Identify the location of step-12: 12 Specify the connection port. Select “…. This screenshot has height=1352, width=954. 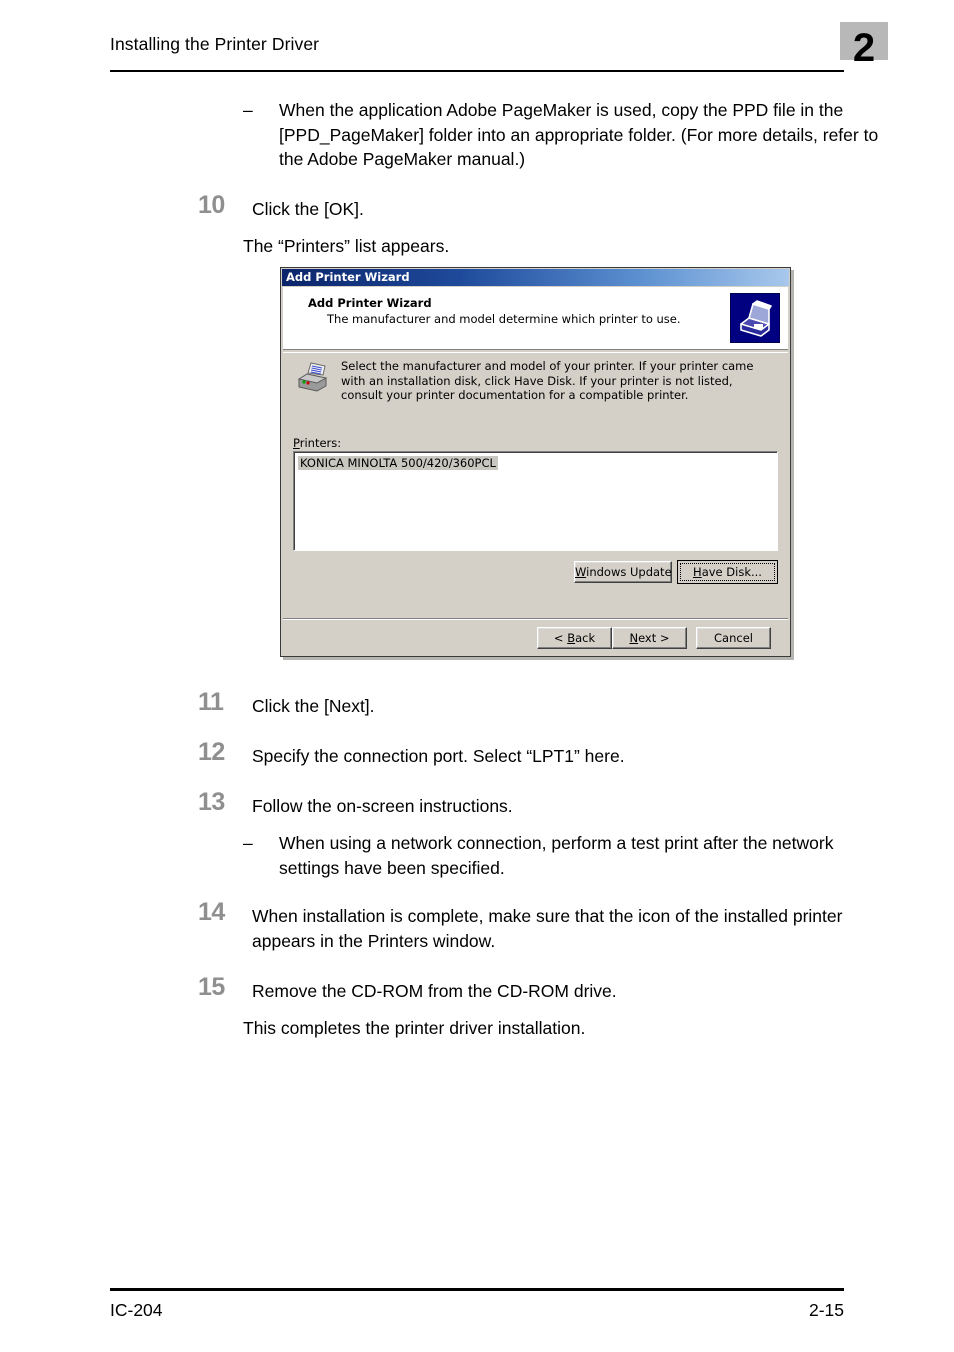
(543, 754).